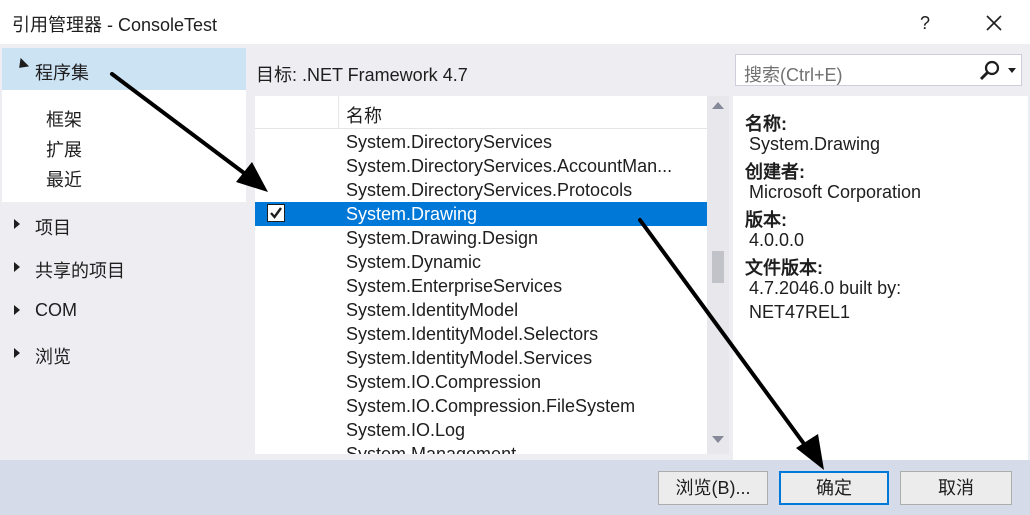 Image resolution: width=1030 pixels, height=515 pixels. What do you see at coordinates (491, 406) in the screenshot?
I see `list-item-label: System.IO.Compression.FileSystem` at bounding box center [491, 406].